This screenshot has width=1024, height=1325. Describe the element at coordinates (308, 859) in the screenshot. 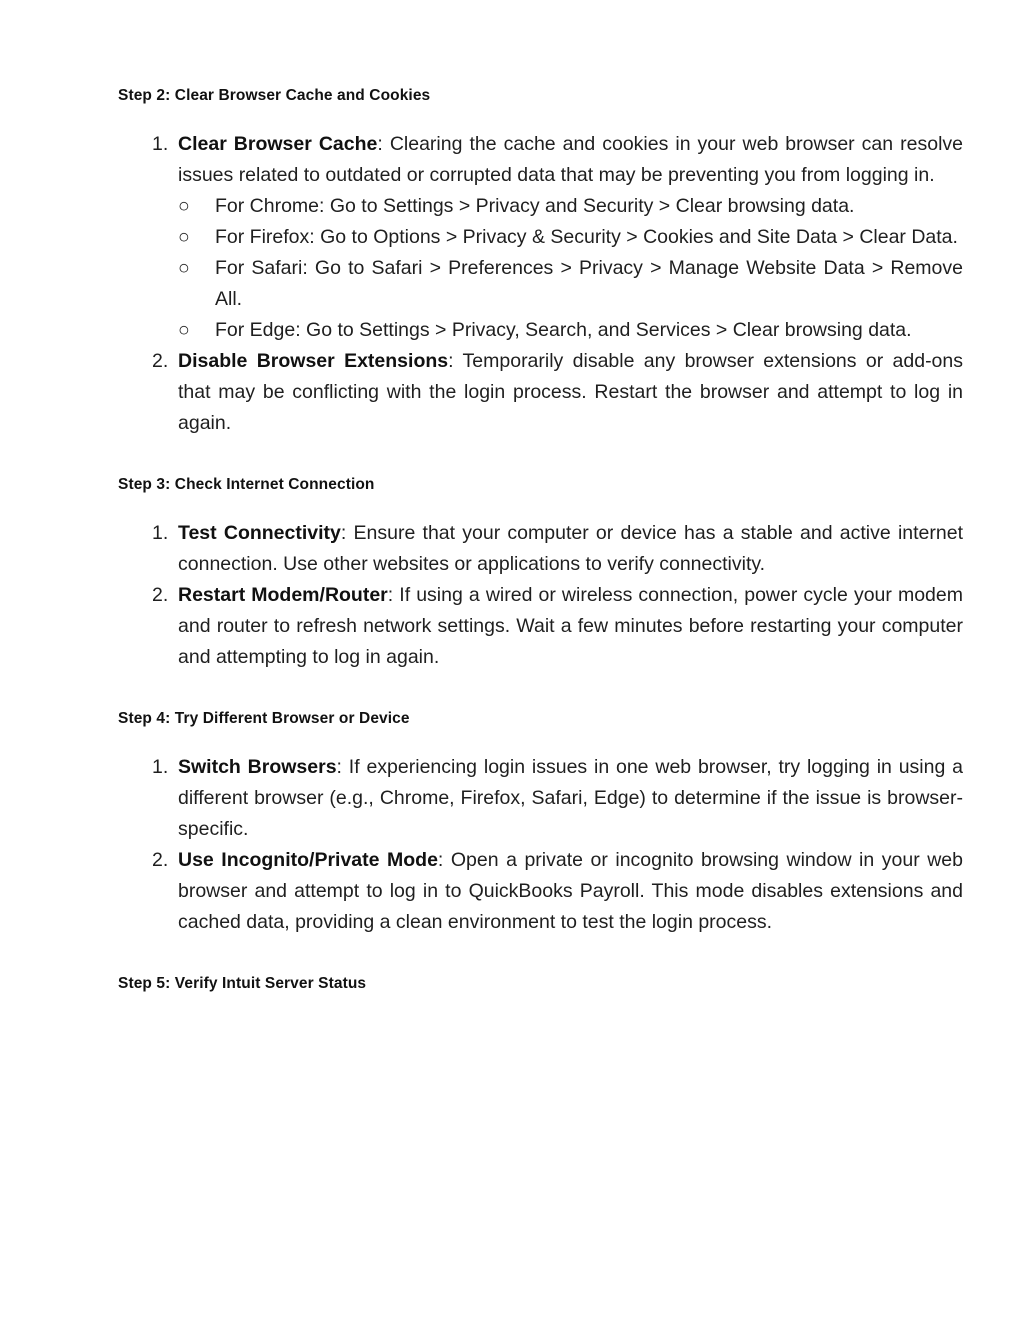

I see `list-item-lead: Use Incognito/Private Mode` at that location.